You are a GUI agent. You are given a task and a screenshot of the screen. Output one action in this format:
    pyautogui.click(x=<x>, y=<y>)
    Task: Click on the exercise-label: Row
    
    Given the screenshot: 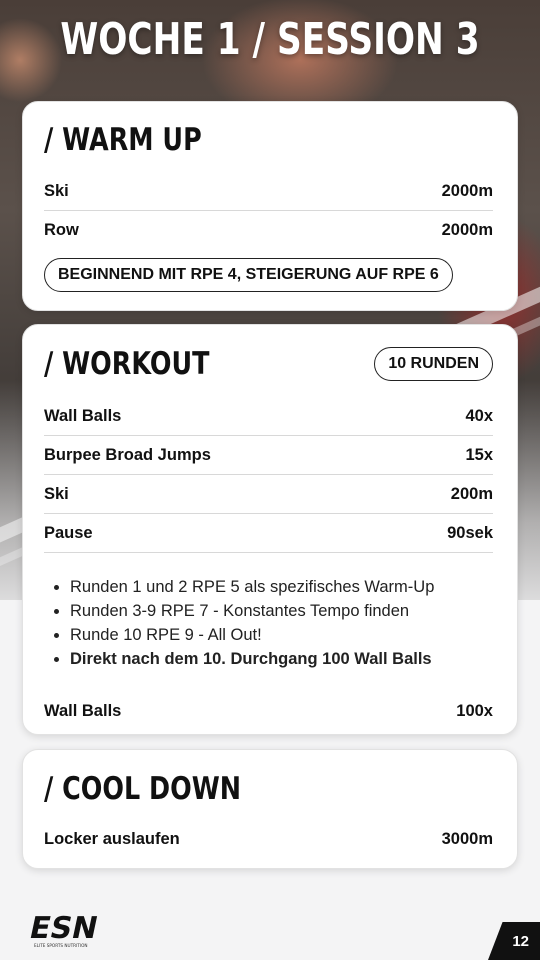 What is the action you would take?
    pyautogui.click(x=61, y=230)
    